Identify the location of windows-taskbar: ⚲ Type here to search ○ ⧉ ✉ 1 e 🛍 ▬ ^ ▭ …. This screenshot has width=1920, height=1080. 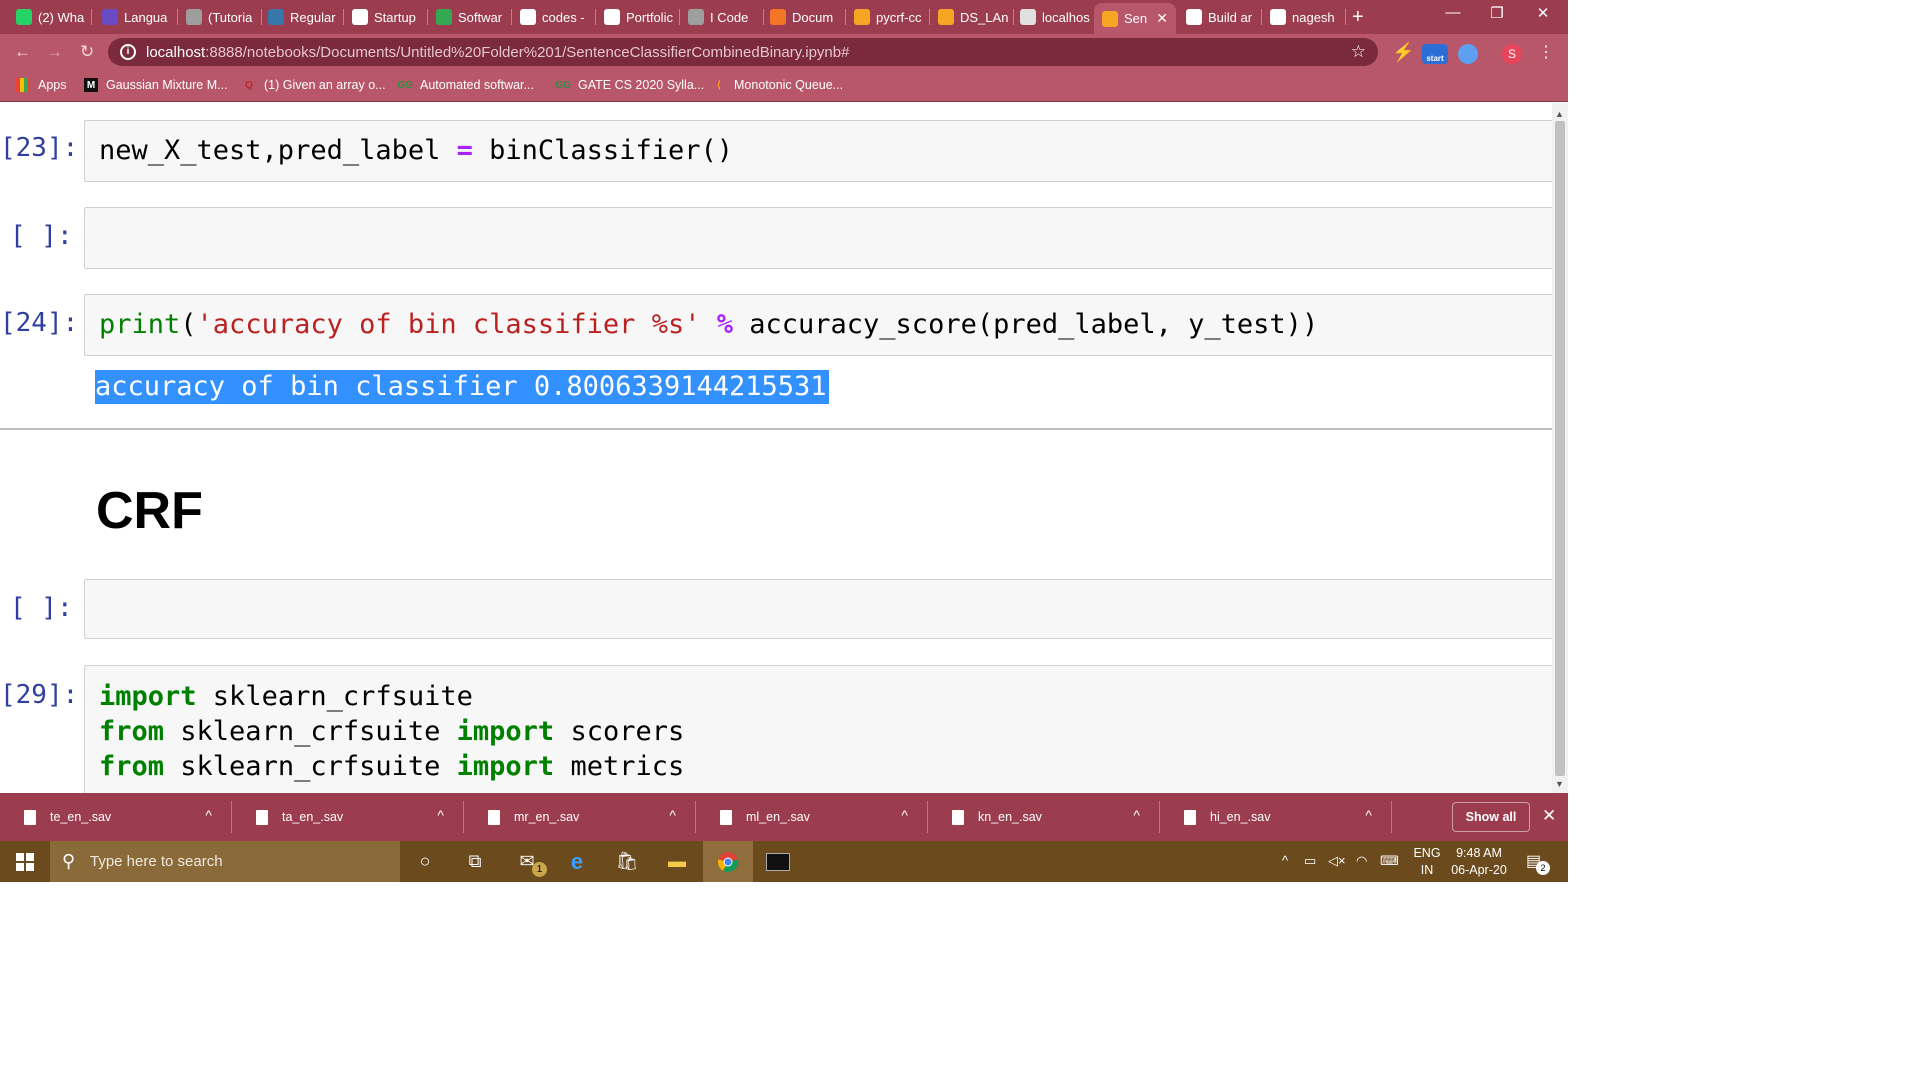
(784, 861).